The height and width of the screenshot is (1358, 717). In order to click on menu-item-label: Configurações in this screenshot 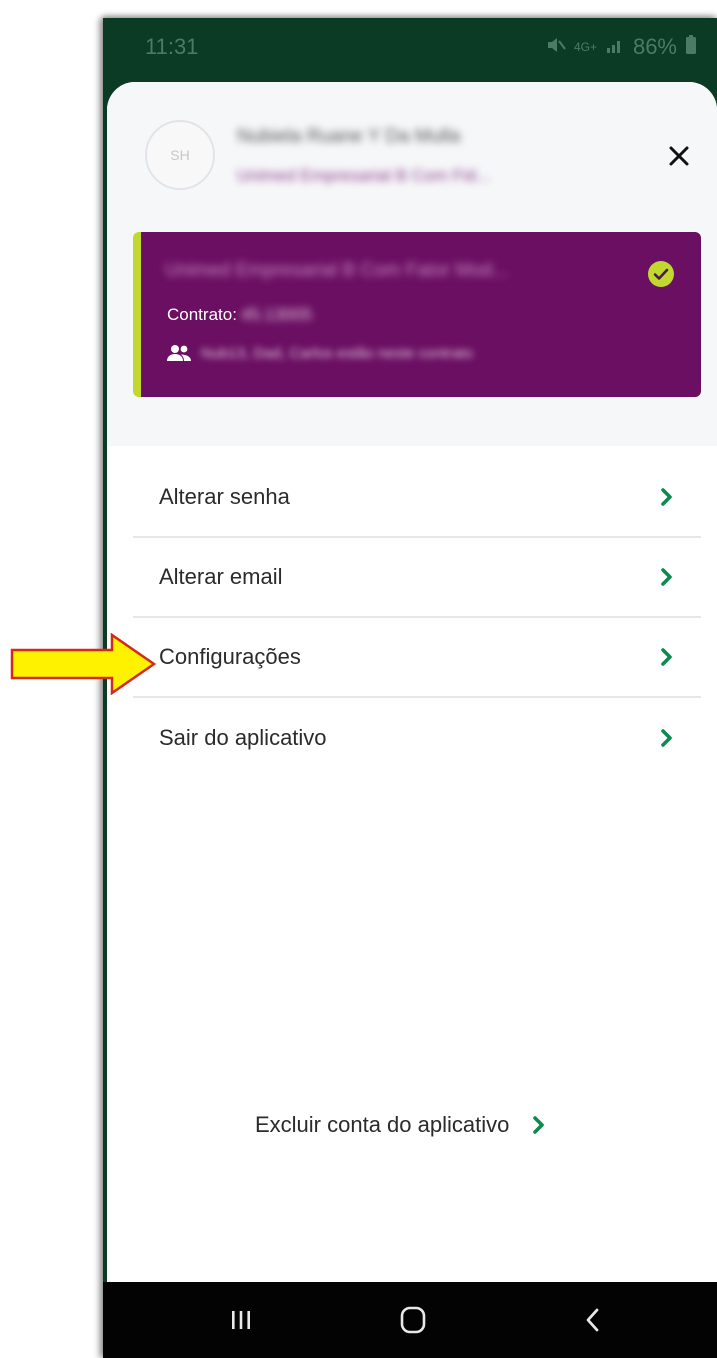, I will do `click(230, 656)`.